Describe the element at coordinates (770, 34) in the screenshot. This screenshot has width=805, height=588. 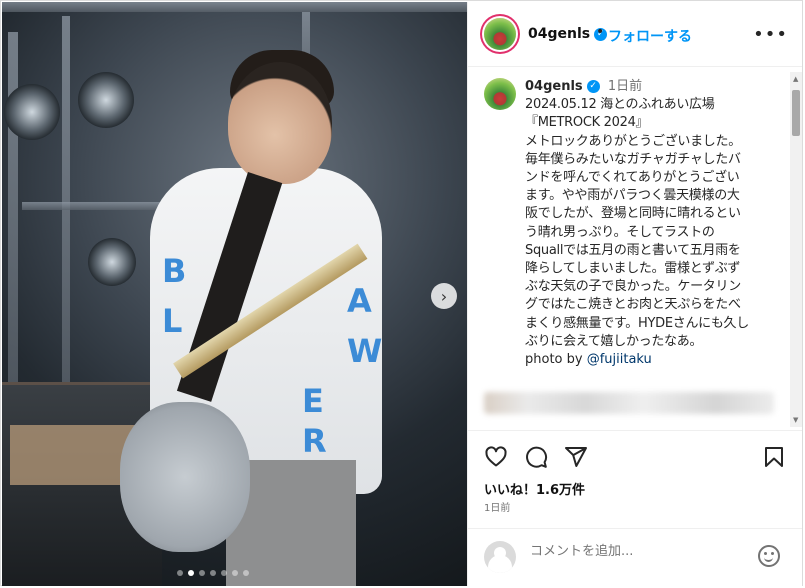
I see `more-options-icon: •••` at that location.